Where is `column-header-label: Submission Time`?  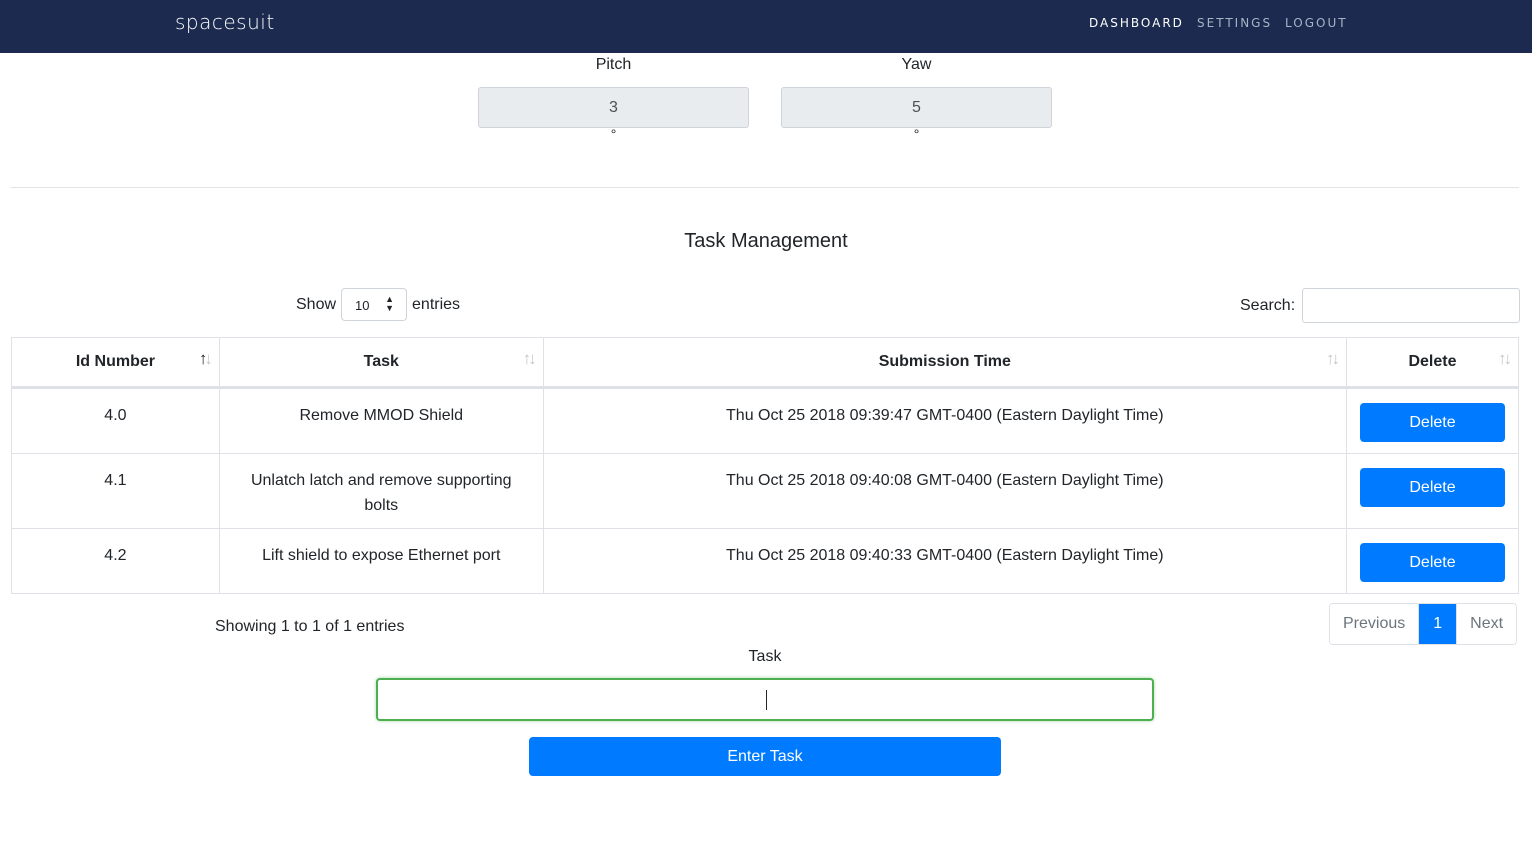
column-header-label: Submission Time is located at coordinates (944, 361).